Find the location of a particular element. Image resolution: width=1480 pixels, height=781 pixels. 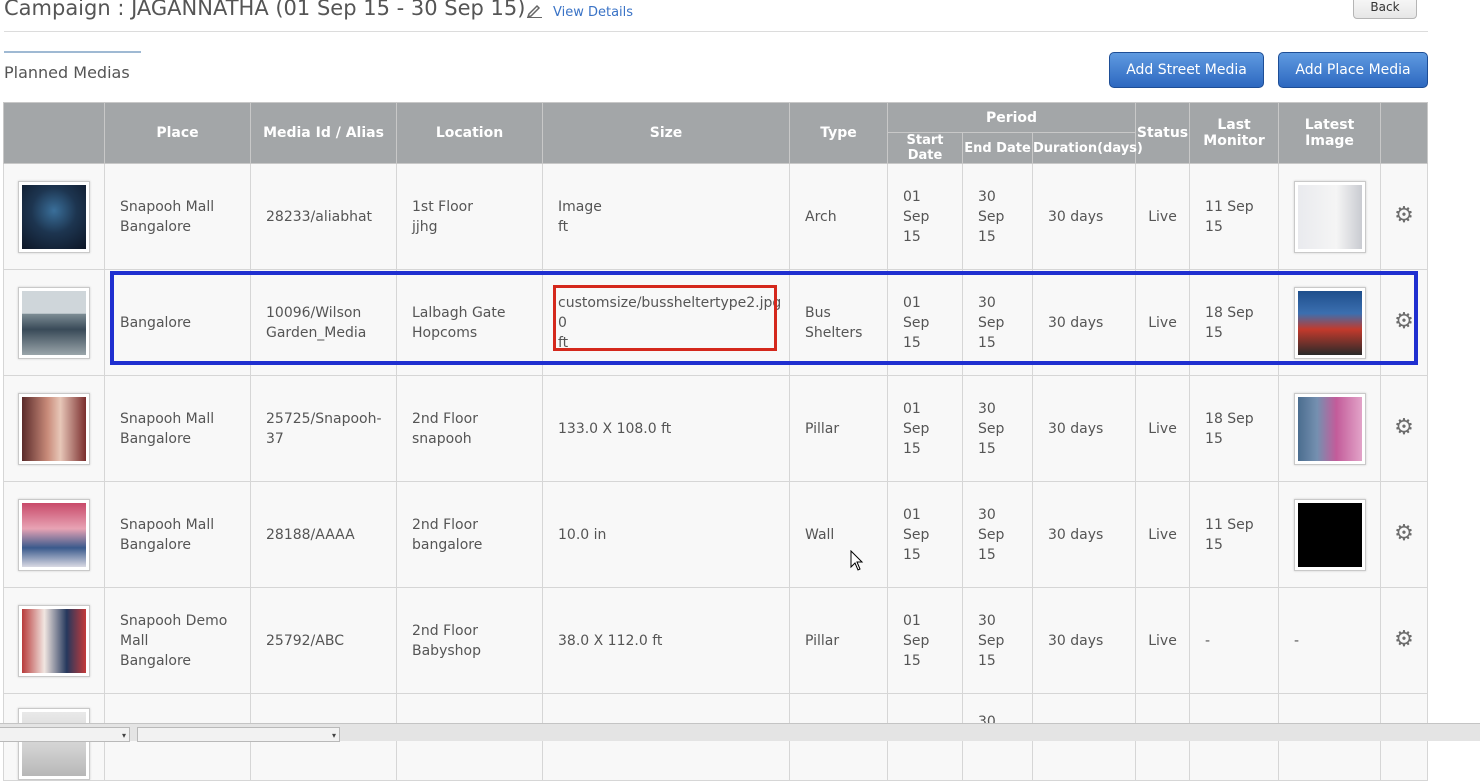

location-cell: 2nd Floor snapooh is located at coordinates (469, 428).